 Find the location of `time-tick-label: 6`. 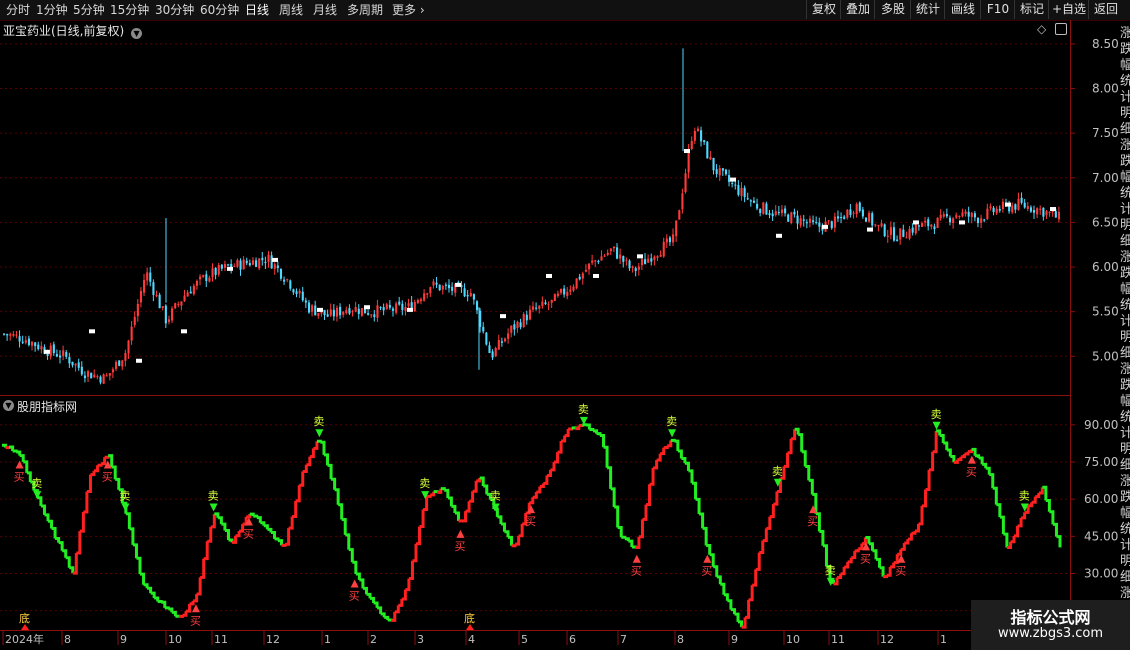

time-tick-label: 6 is located at coordinates (572, 639).